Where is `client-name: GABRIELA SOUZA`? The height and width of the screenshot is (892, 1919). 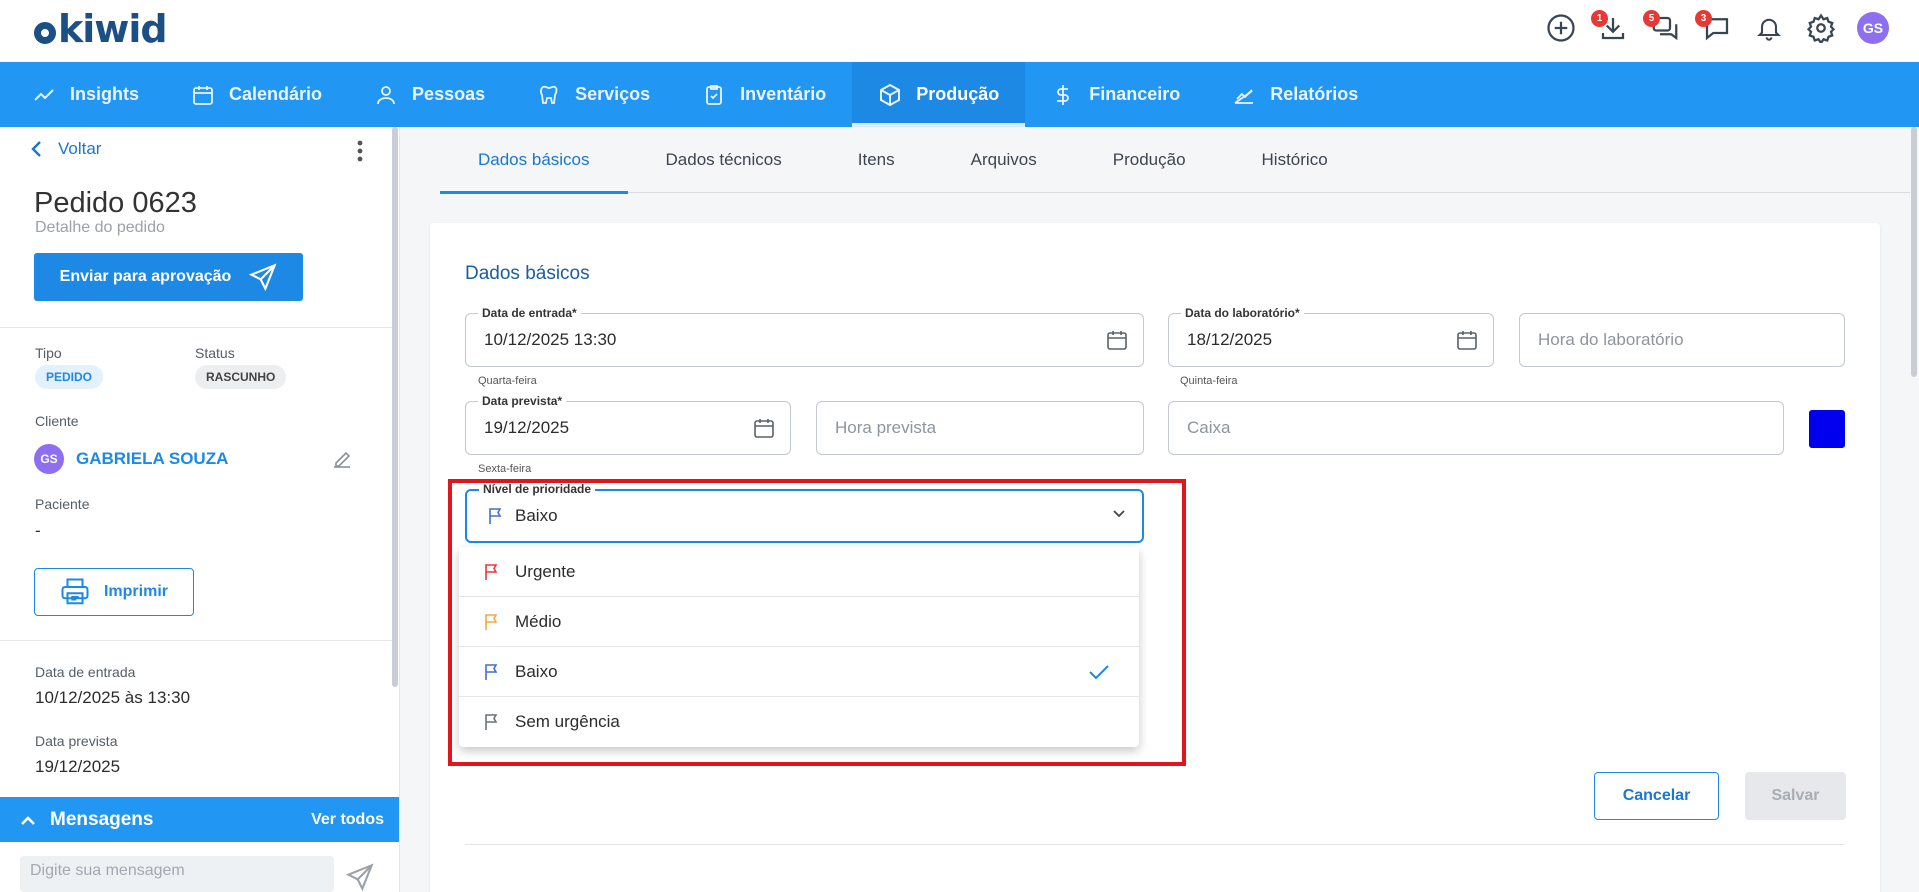
client-name: GABRIELA SOUZA is located at coordinates (152, 459).